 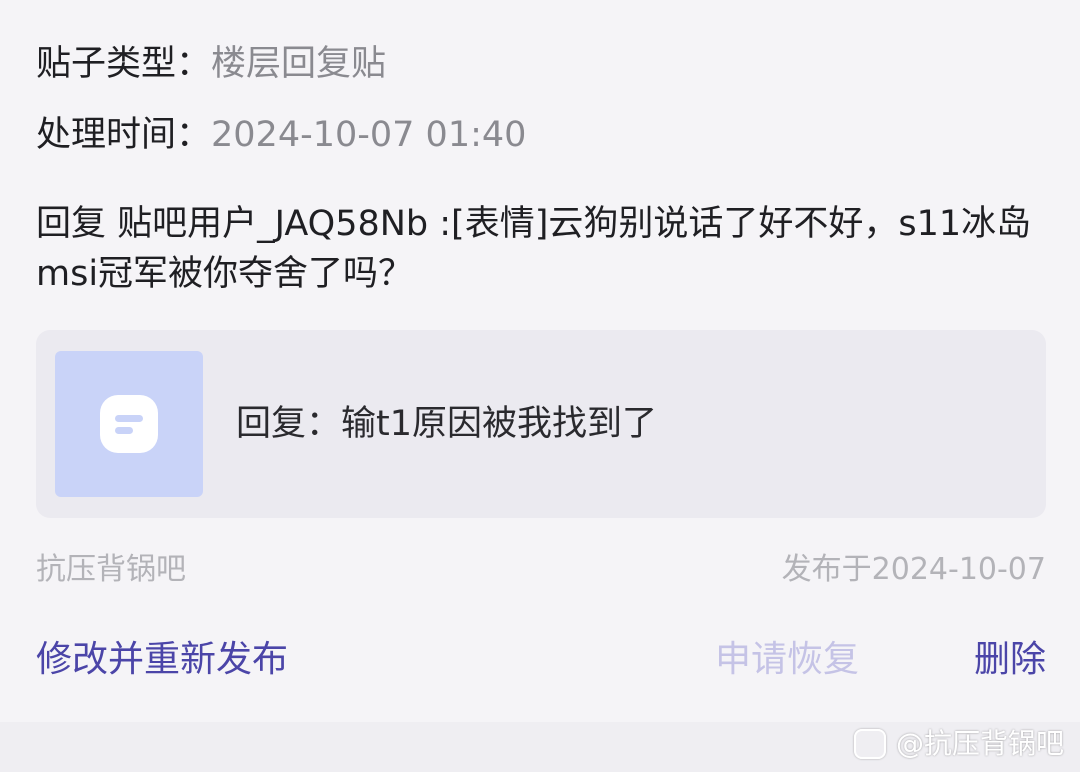 I want to click on edit-republish-button: 修改并重新发布, so click(x=162, y=660).